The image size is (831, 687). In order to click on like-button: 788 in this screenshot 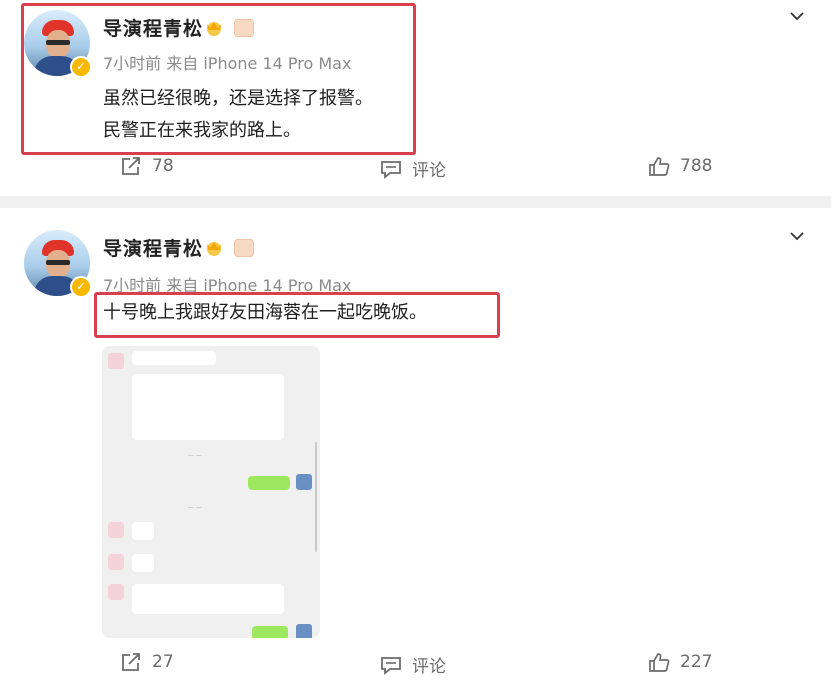, I will do `click(680, 166)`.